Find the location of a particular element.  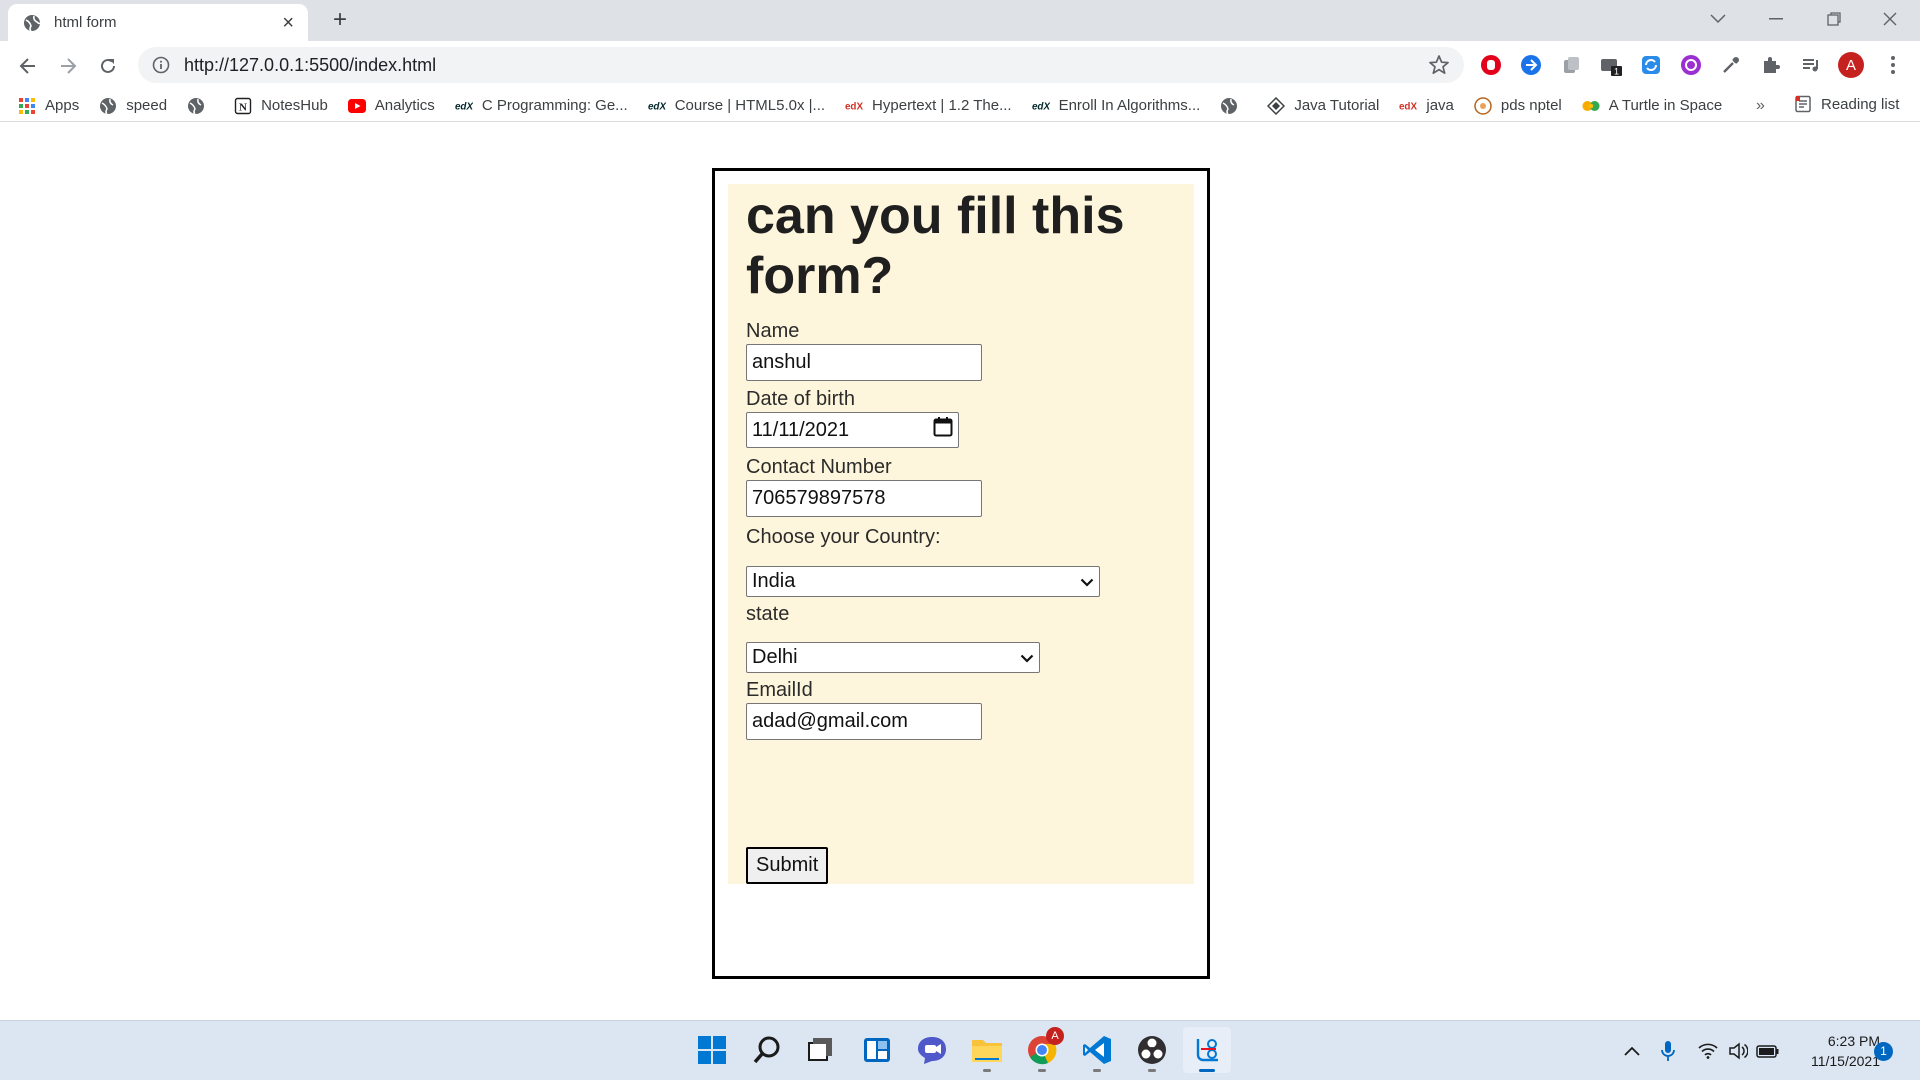

state-value: Delhi is located at coordinates (775, 657).